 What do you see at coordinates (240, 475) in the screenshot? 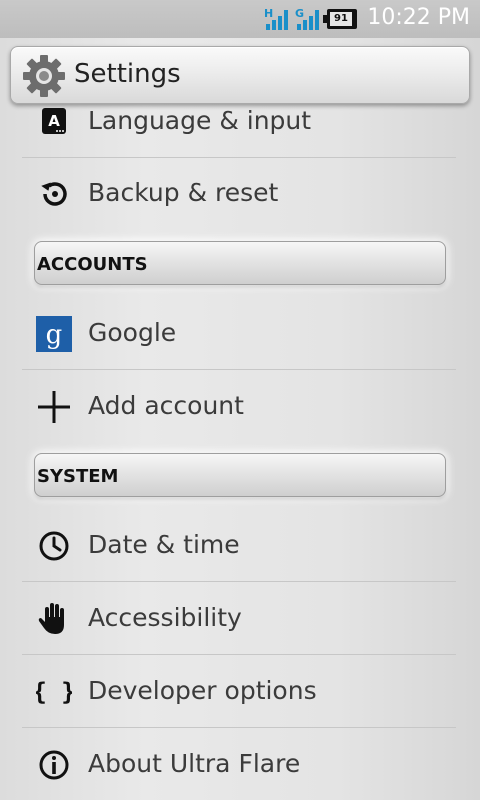
I see `section-header-system: SYSTEM` at bounding box center [240, 475].